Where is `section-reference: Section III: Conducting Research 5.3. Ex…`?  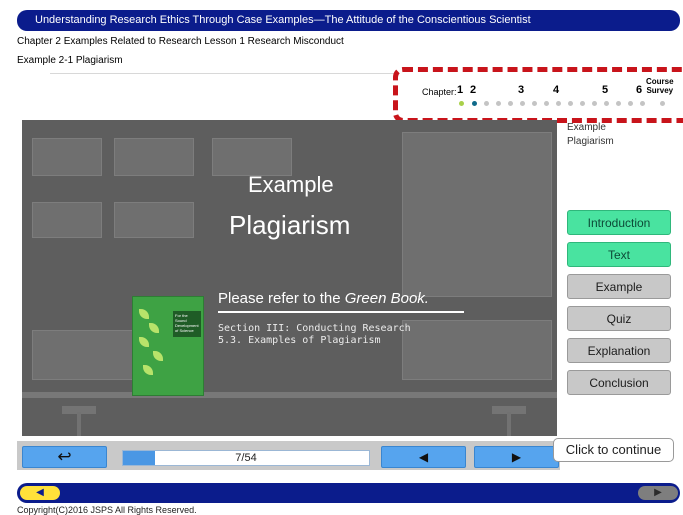
section-reference: Section III: Conducting Research 5.3. Ex… is located at coordinates (314, 335).